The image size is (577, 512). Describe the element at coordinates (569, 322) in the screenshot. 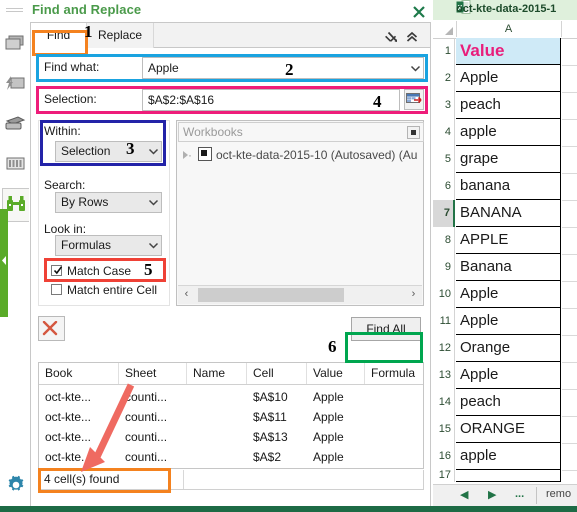

I see `grid-cell-b11` at that location.